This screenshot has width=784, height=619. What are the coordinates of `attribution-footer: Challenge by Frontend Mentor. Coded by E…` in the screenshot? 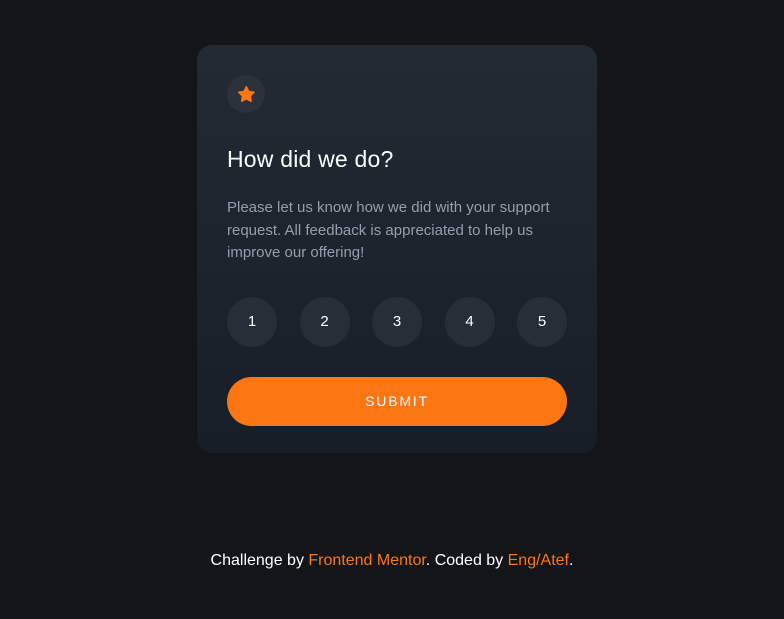 It's located at (392, 561).